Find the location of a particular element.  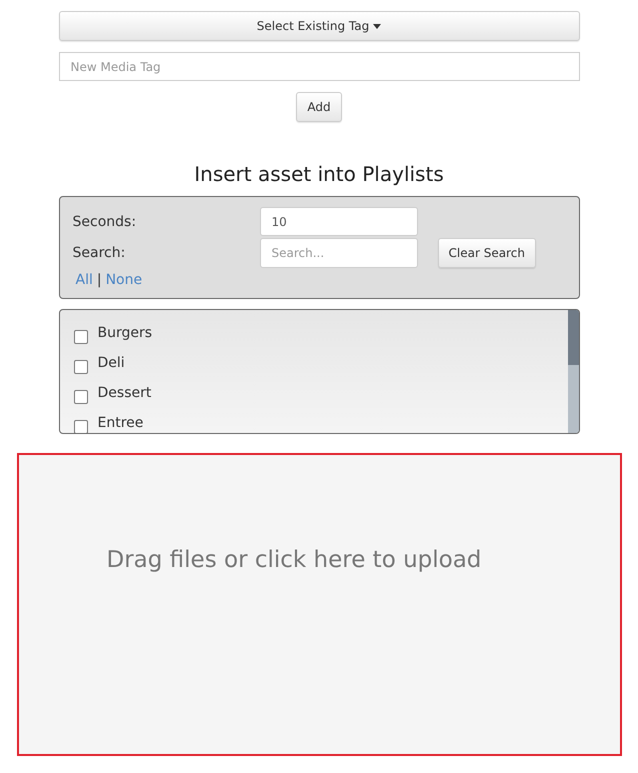

seconds-field: 10 is located at coordinates (339, 221).